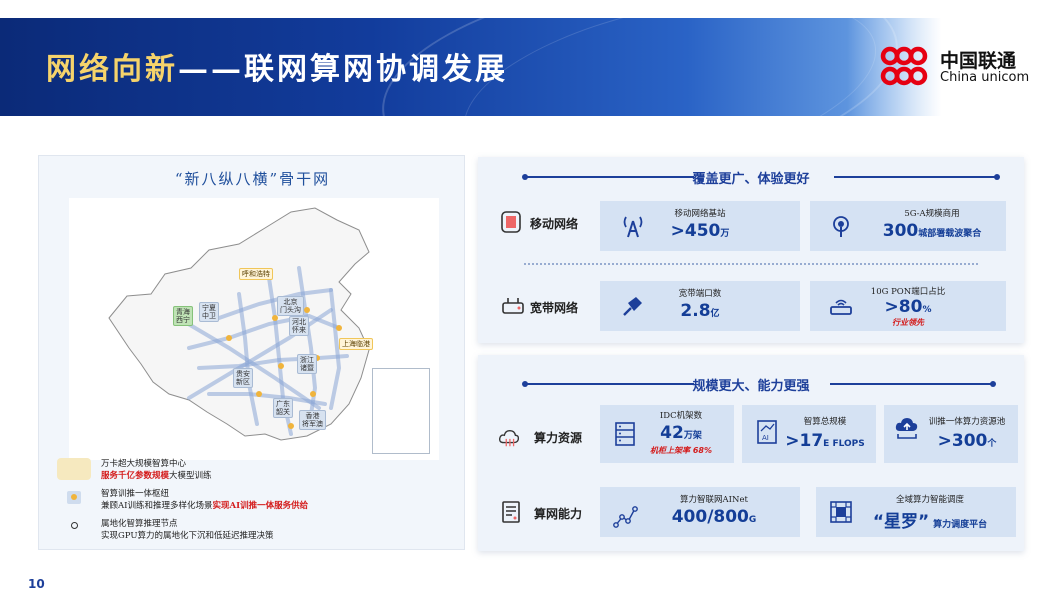  What do you see at coordinates (700, 231) in the screenshot?
I see `card-value: >450万` at bounding box center [700, 231].